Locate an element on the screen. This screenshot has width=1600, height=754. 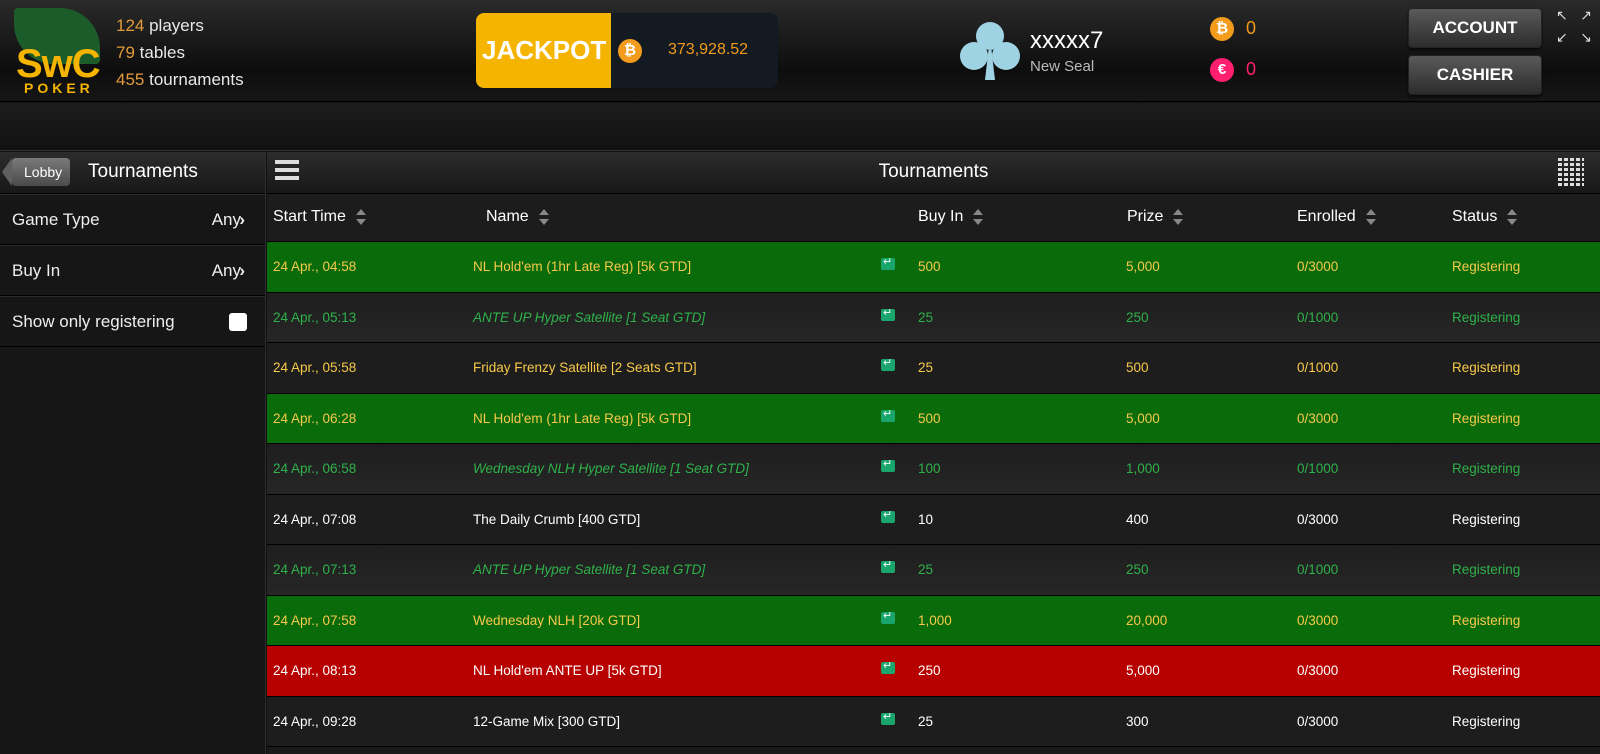
sidebar-header: Lobby Tournaments is located at coordinates (132, 173).